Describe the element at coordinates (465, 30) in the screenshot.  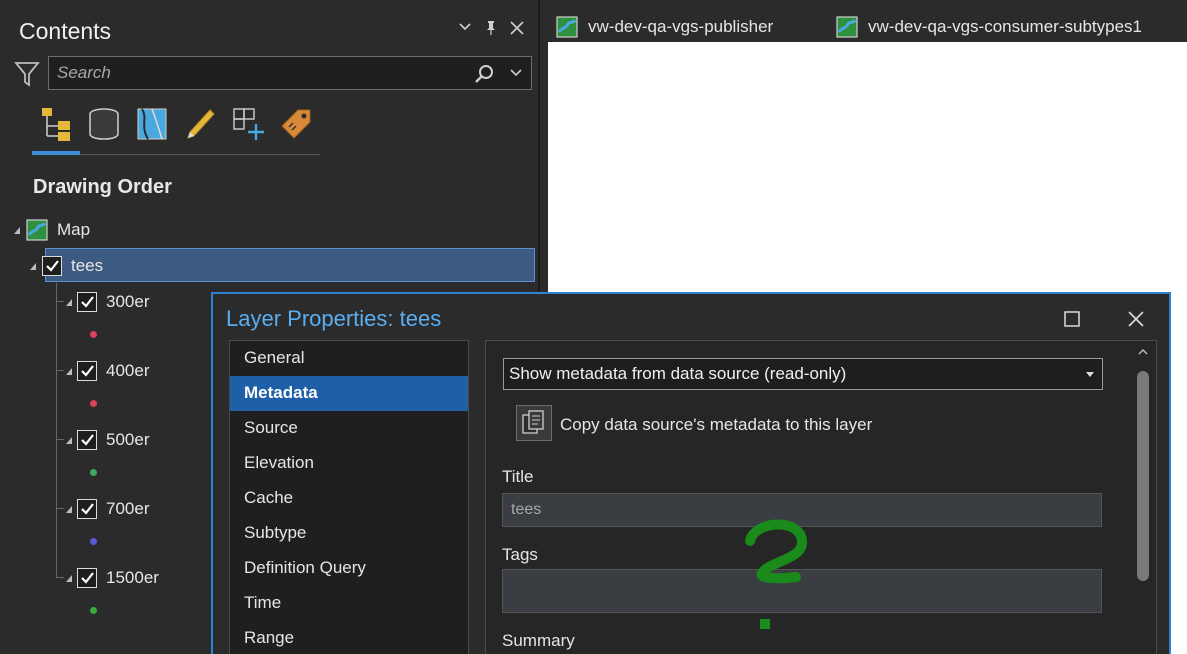
I see `chevron-down-icon` at that location.